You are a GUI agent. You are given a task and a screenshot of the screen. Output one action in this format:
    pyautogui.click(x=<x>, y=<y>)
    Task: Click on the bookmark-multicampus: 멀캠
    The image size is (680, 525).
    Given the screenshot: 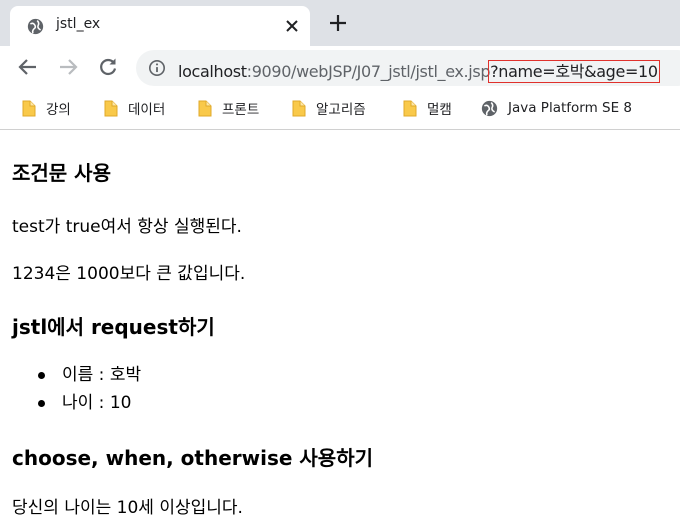 What is the action you would take?
    pyautogui.click(x=427, y=108)
    